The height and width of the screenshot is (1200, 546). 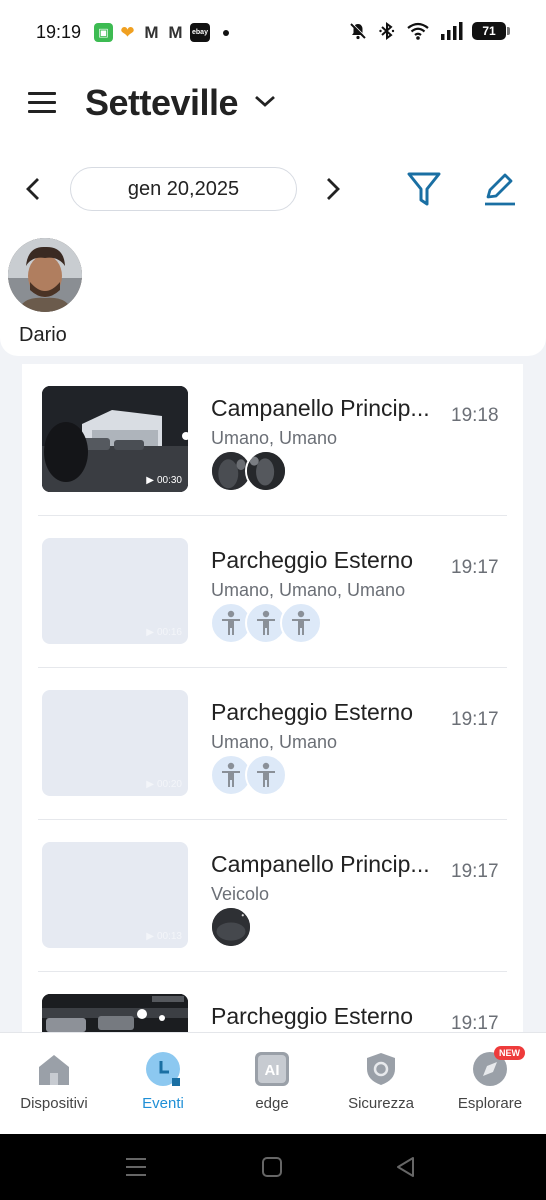 What do you see at coordinates (406, 1167) in the screenshot?
I see `back-button` at bounding box center [406, 1167].